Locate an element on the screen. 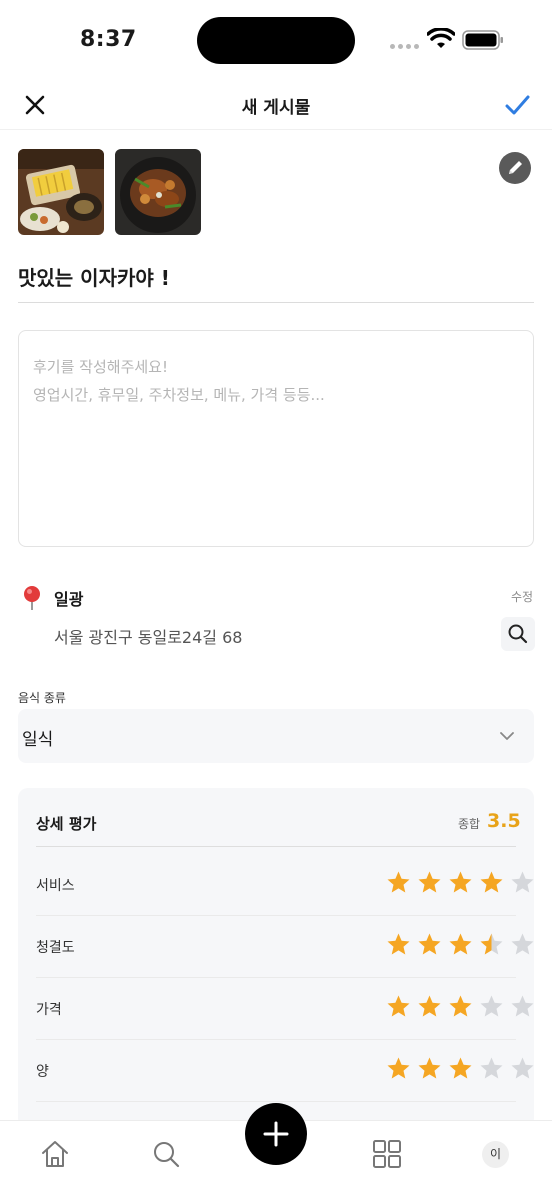 This screenshot has width=552, height=1200. place-address: 서울 광진구 동일로24길 68 is located at coordinates (148, 637).